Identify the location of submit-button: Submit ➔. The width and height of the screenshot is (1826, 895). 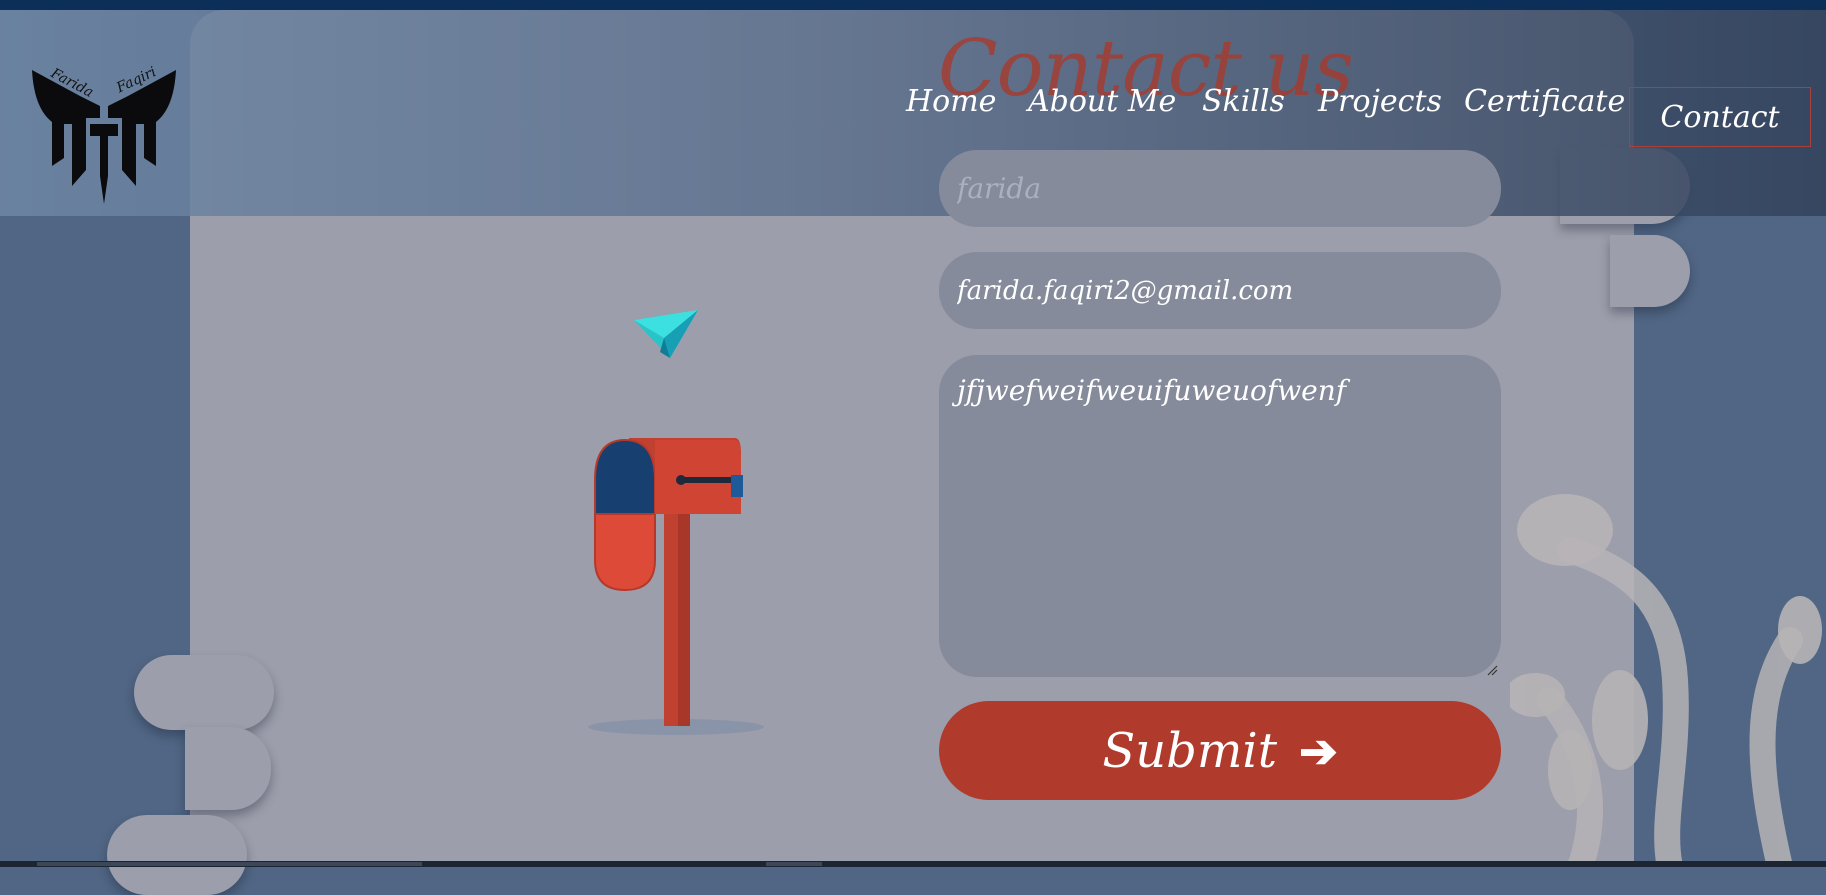
(1220, 750).